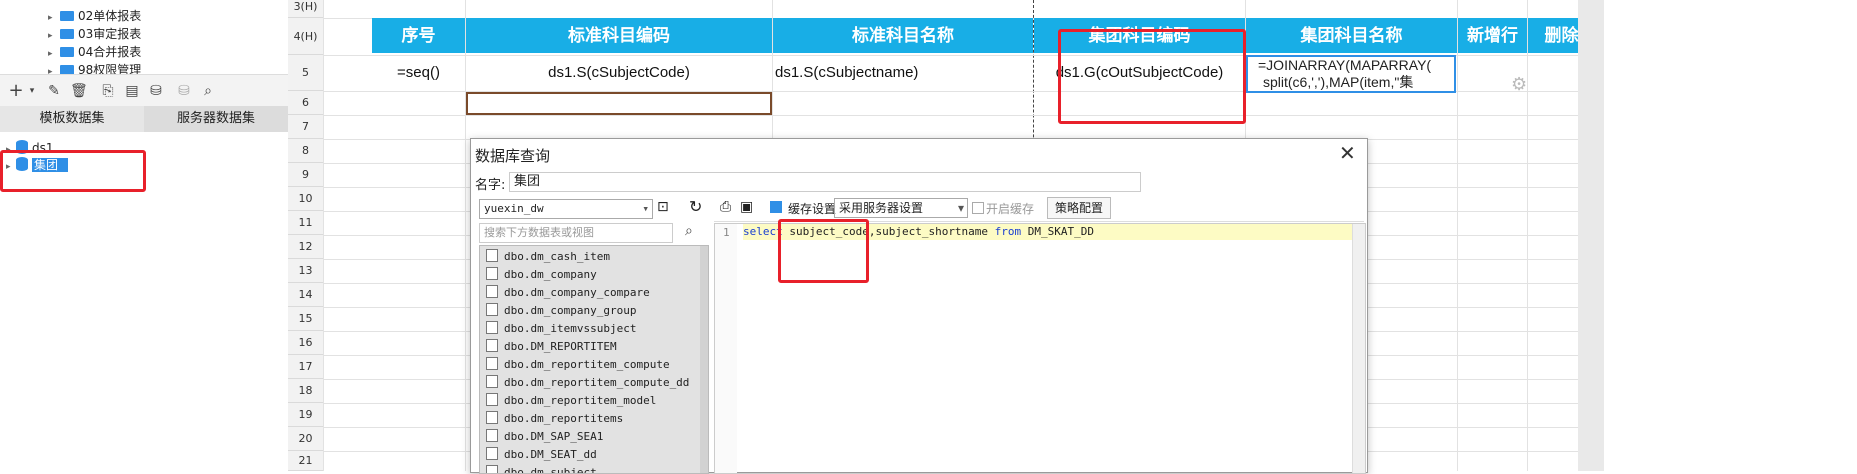 The image size is (1857, 474). I want to click on tree-item-98: ▸ 98权限管理, so click(94, 68).